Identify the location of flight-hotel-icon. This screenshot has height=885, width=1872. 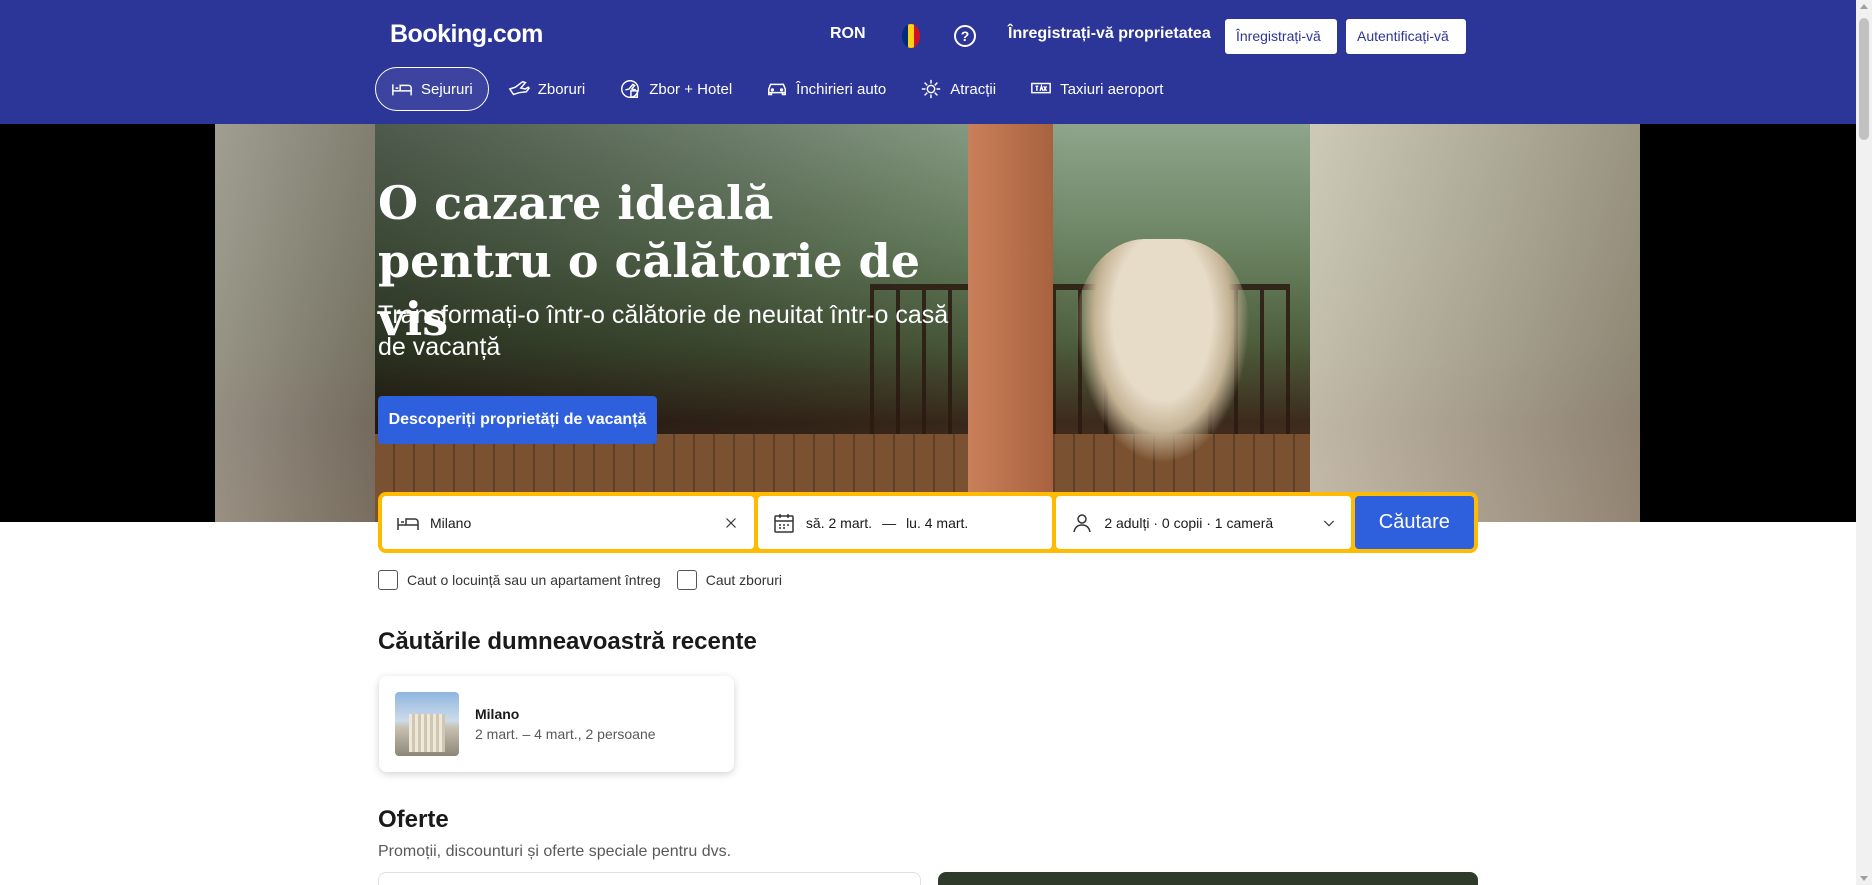
(630, 89).